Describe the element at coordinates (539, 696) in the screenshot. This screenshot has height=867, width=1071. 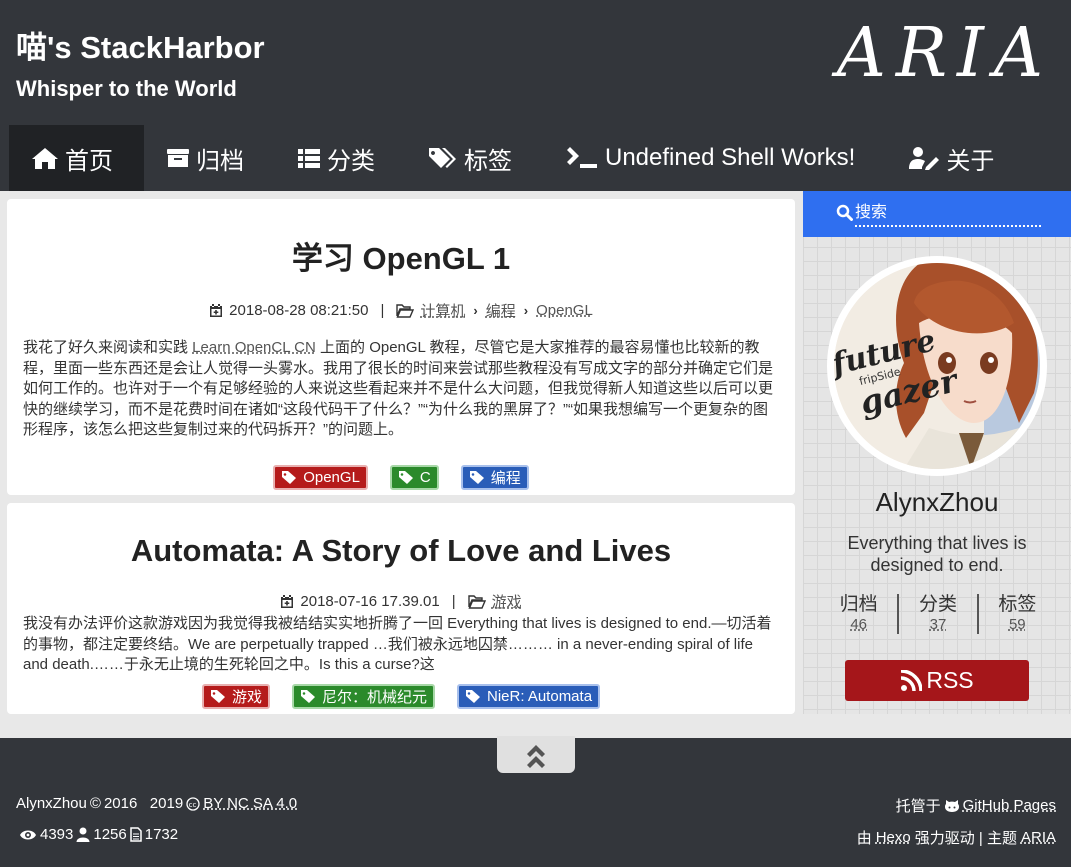
I see `tag-label: NieR: Automata` at that location.